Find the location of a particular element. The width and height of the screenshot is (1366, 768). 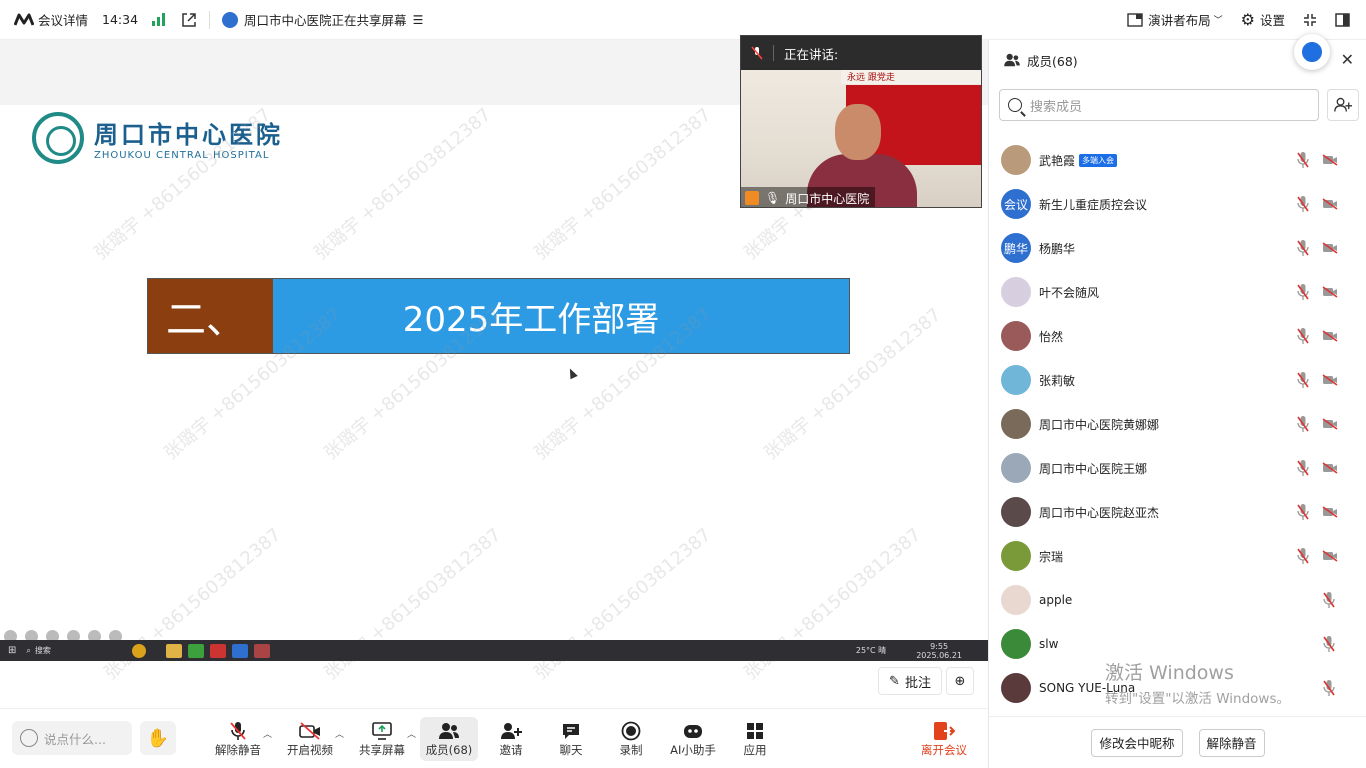

invite-member-button is located at coordinates (1343, 105).